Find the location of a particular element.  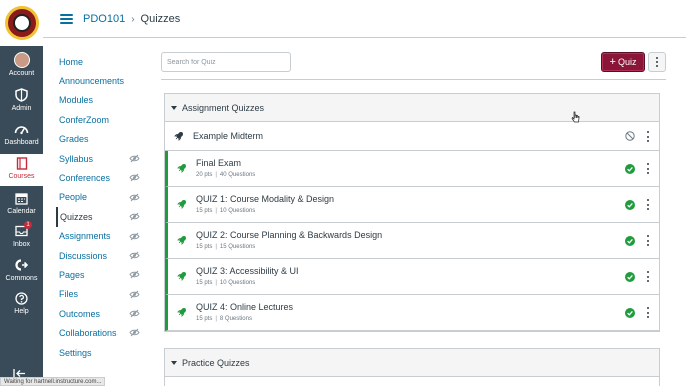

practice-quizzes-group: Practice Quizzes is located at coordinates (412, 367).